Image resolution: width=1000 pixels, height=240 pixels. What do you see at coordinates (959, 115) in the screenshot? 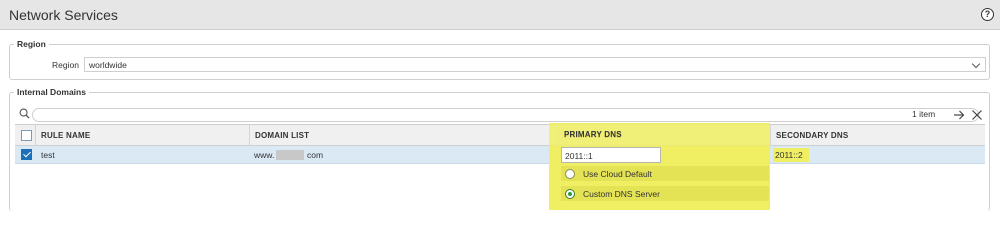
I see `arrow-right-icon` at bounding box center [959, 115].